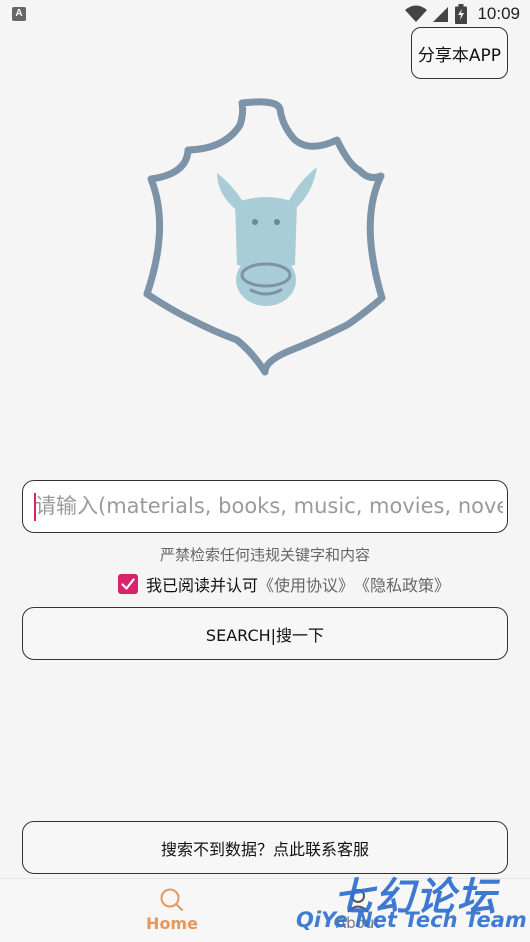  I want to click on nav-item-home: Home, so click(172, 914).